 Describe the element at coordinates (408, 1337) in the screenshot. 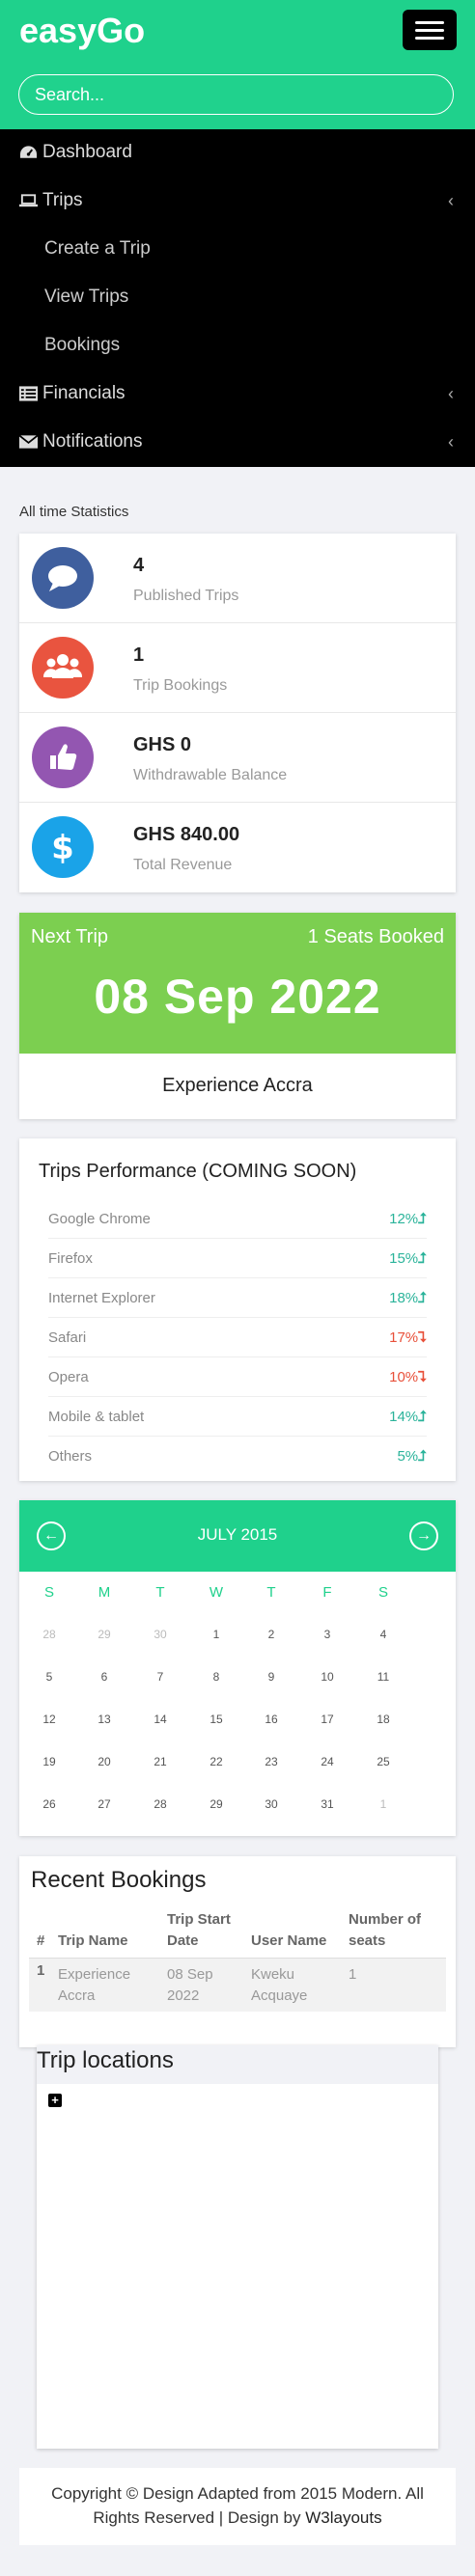

I see `performance-value: 17%⮧` at that location.